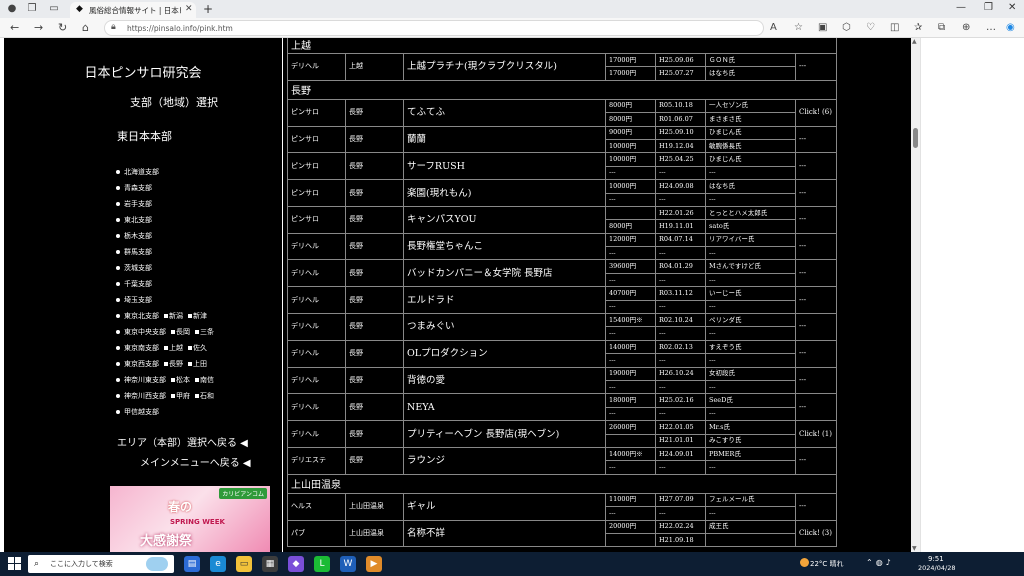 This screenshot has height=576, width=1024. I want to click on word-app-icon: W, so click(348, 564).